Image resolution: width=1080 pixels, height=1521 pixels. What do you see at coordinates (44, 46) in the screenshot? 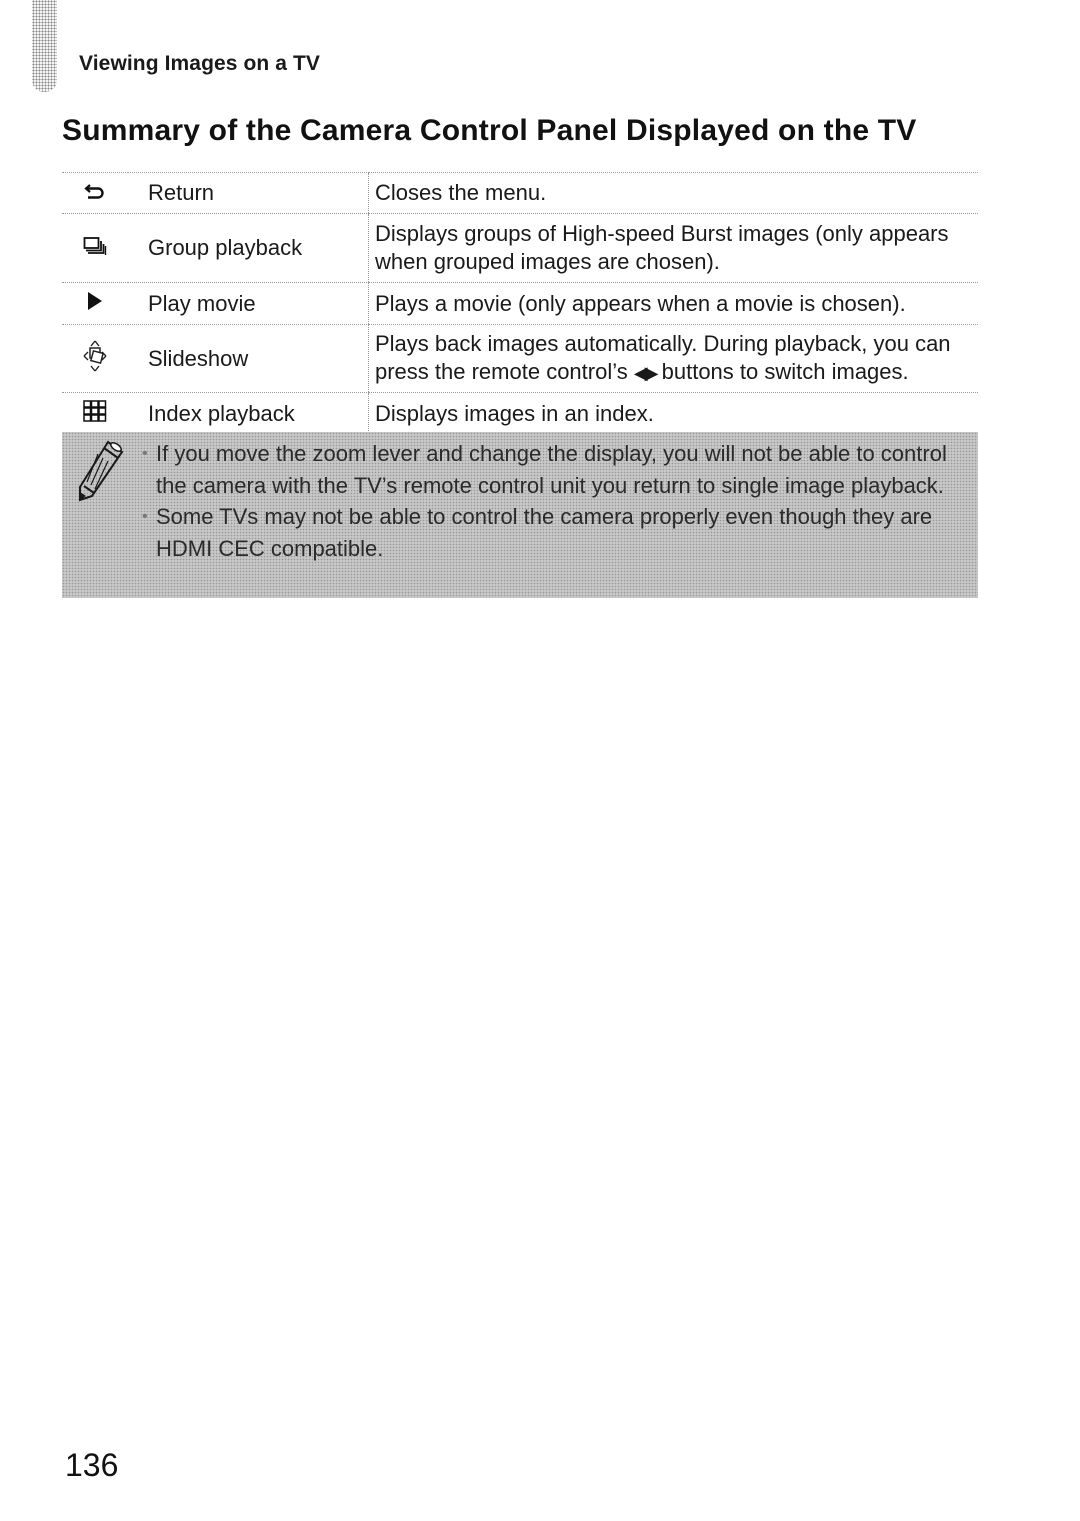
I see `chapter-tab-marker` at bounding box center [44, 46].